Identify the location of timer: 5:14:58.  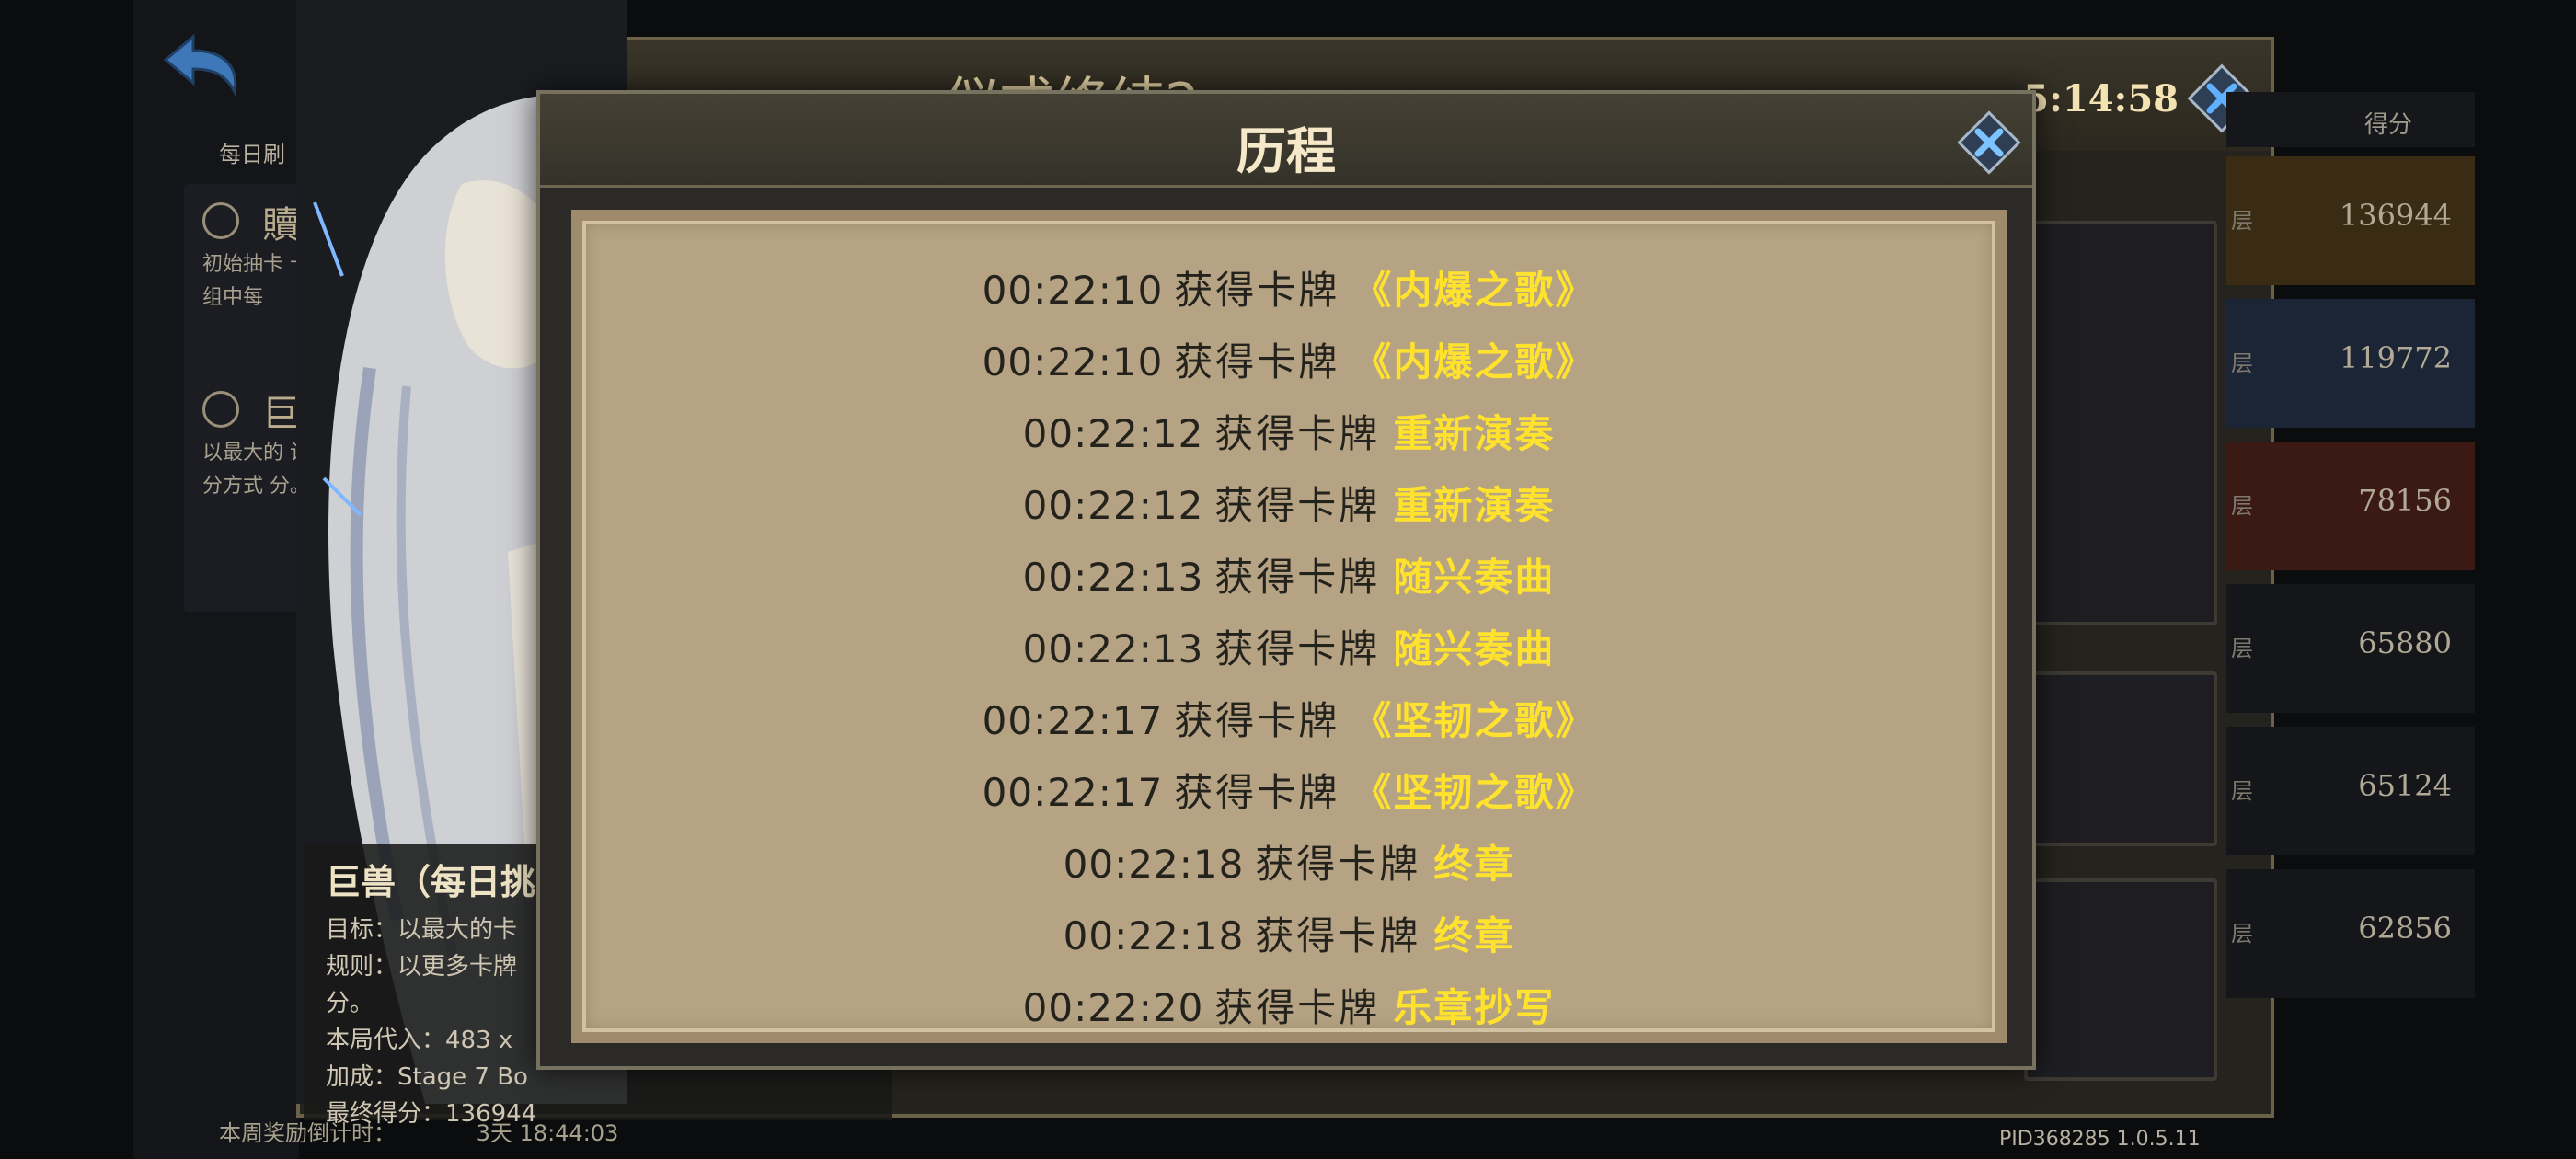
(2101, 98).